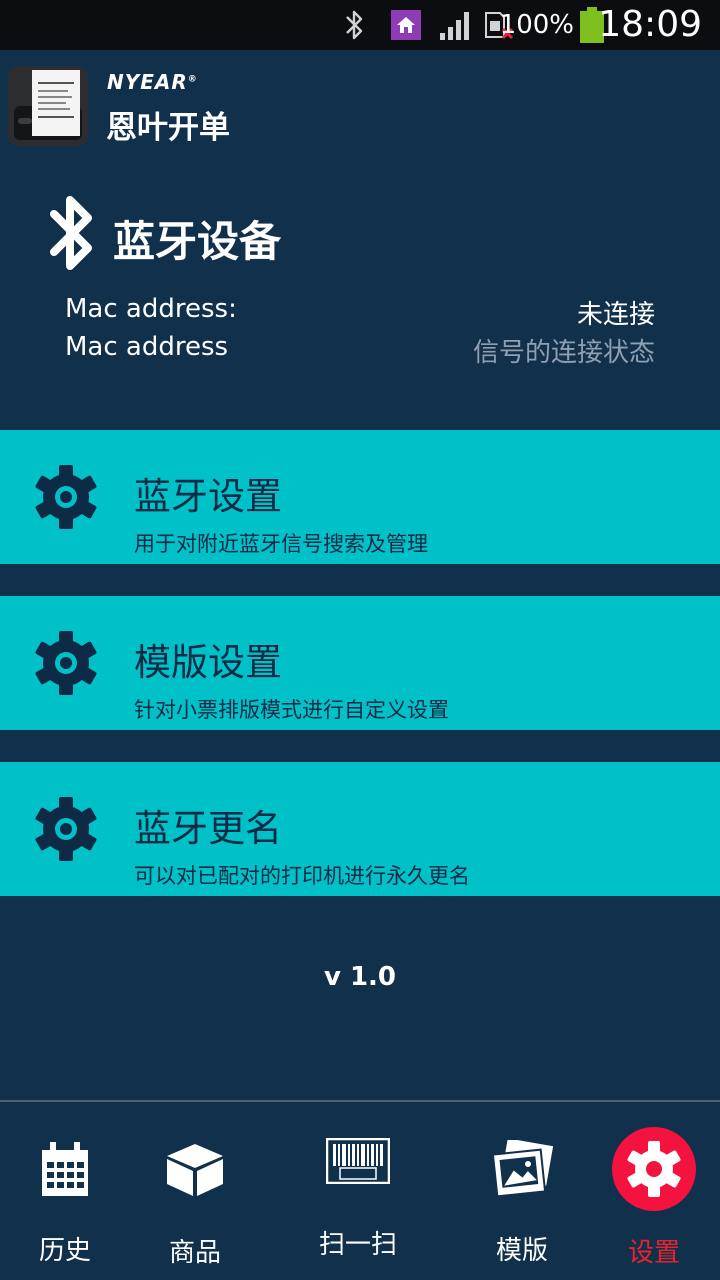  Describe the element at coordinates (406, 25) in the screenshot. I see `home-app-icon` at that location.